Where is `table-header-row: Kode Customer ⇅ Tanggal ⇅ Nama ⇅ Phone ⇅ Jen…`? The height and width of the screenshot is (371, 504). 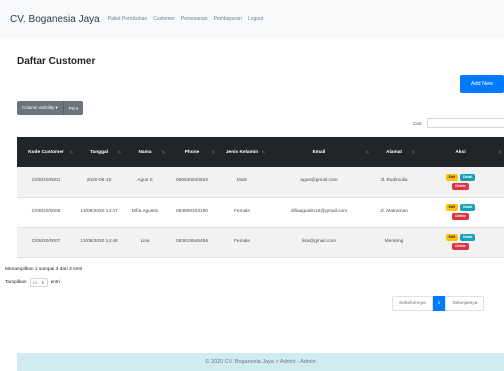 table-header-row: Kode Customer ⇅ Tanggal ⇅ Nama ⇅ Phone ⇅ Jen… is located at coordinates (260, 152).